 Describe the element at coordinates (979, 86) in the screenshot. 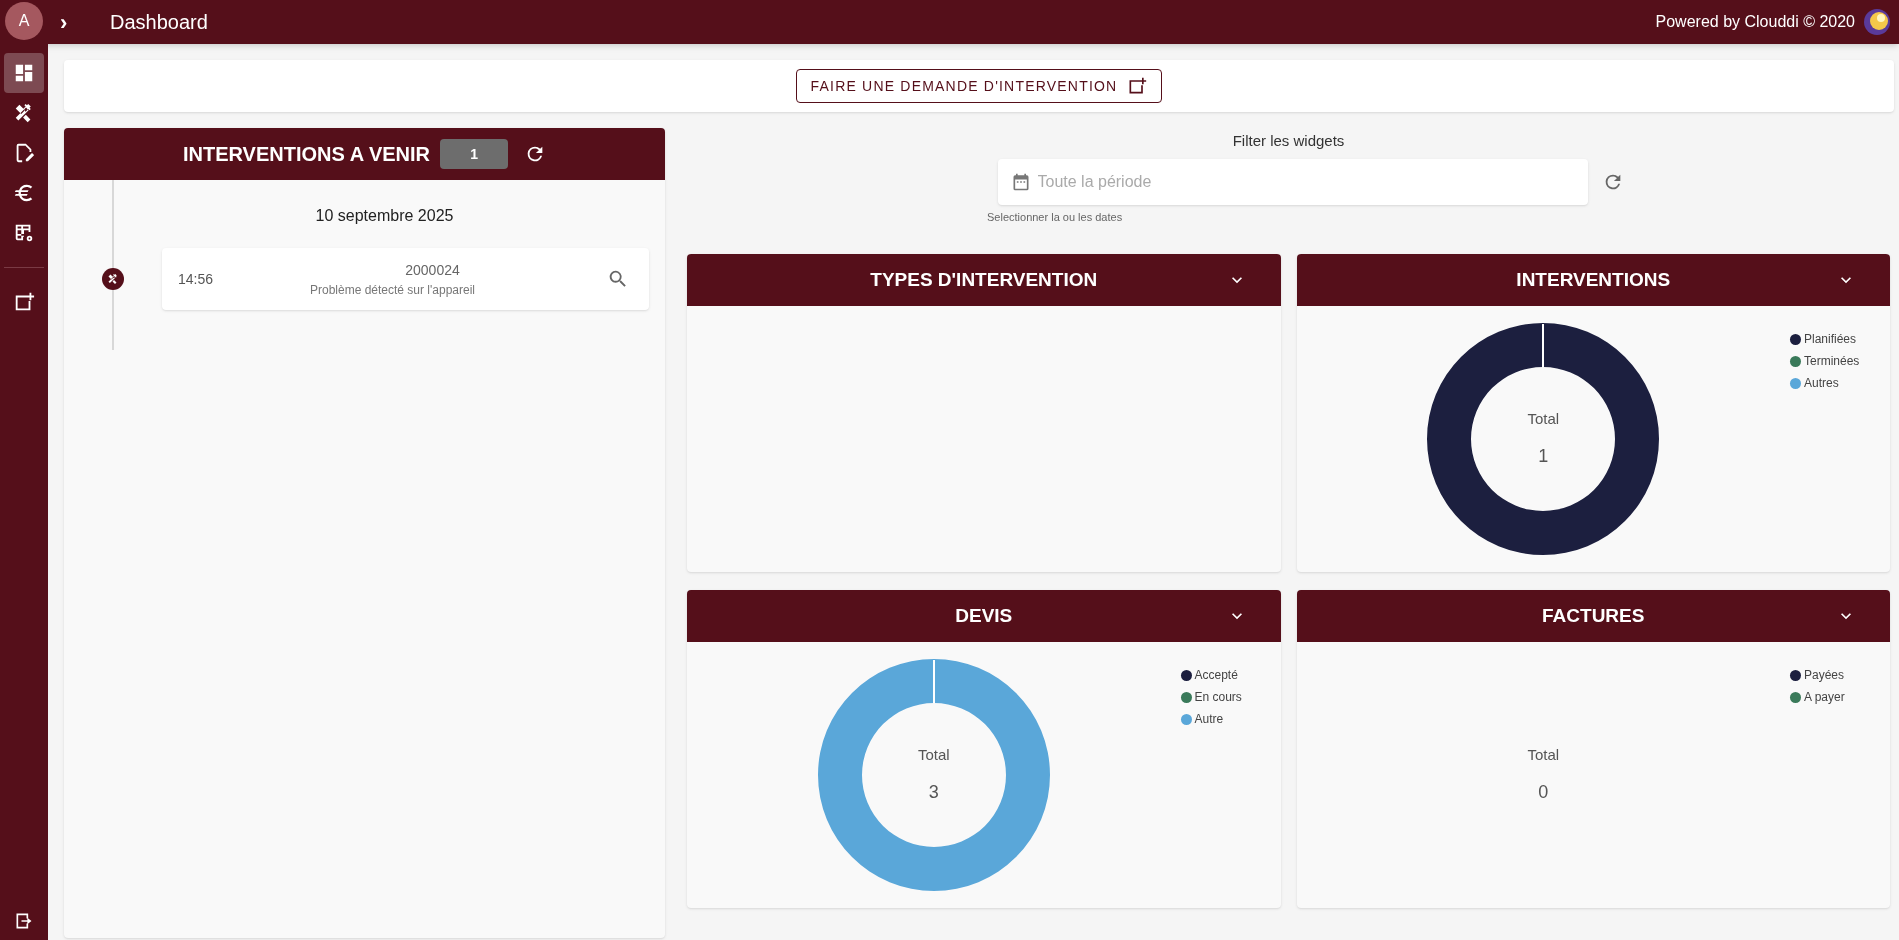

I see `request-intervention-button: FAIRE UNE DEMANDE D'INTERVENTION` at that location.